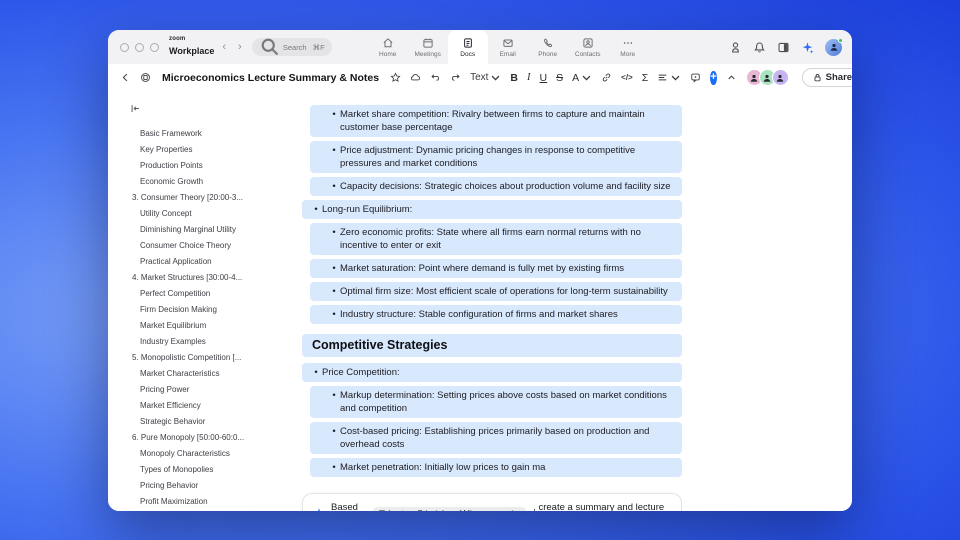 Image resolution: width=960 pixels, height=540 pixels. What do you see at coordinates (205, 421) in the screenshot?
I see `outline-item: Strategic Behavior` at bounding box center [205, 421].